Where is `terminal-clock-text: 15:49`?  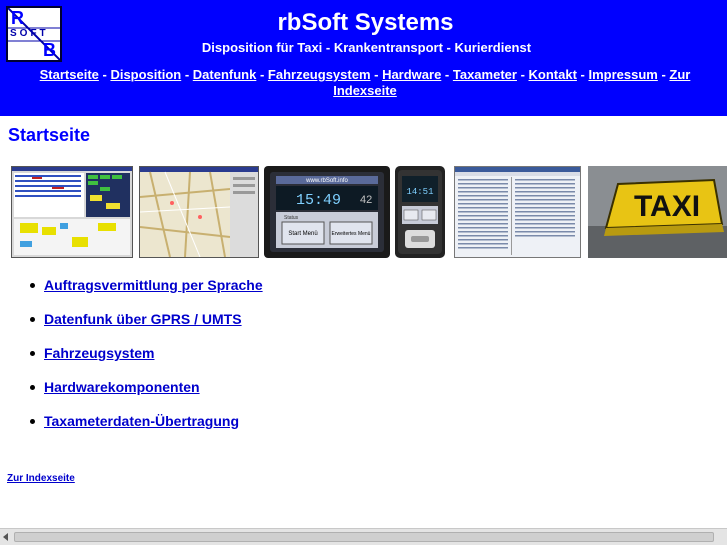 terminal-clock-text: 15:49 is located at coordinates (318, 200).